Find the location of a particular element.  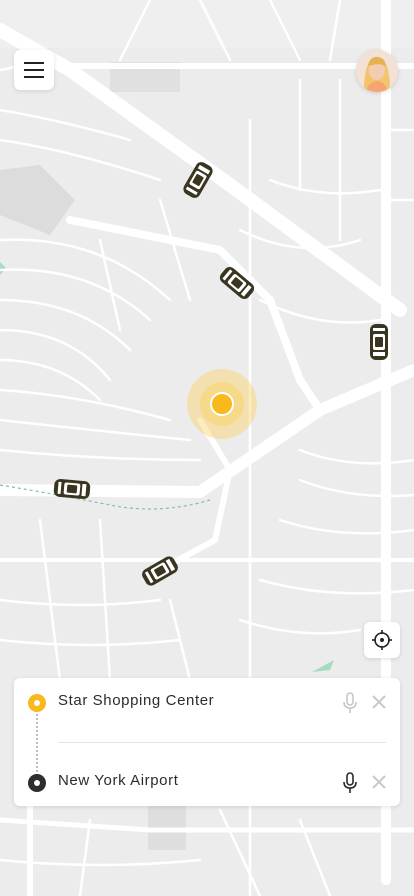

route-card: Star Shopping Center New York Airport is located at coordinates (207, 742).